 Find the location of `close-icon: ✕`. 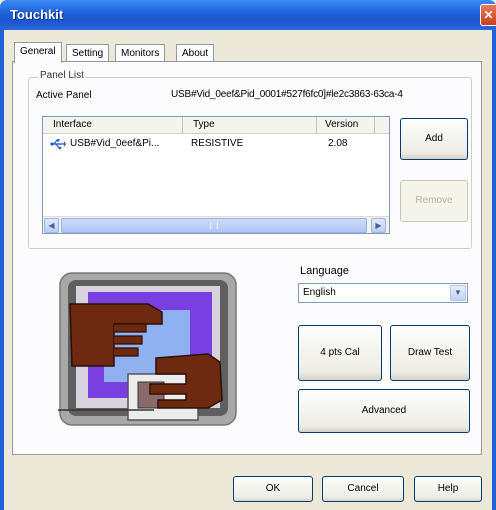

close-icon: ✕ is located at coordinates (488, 15).